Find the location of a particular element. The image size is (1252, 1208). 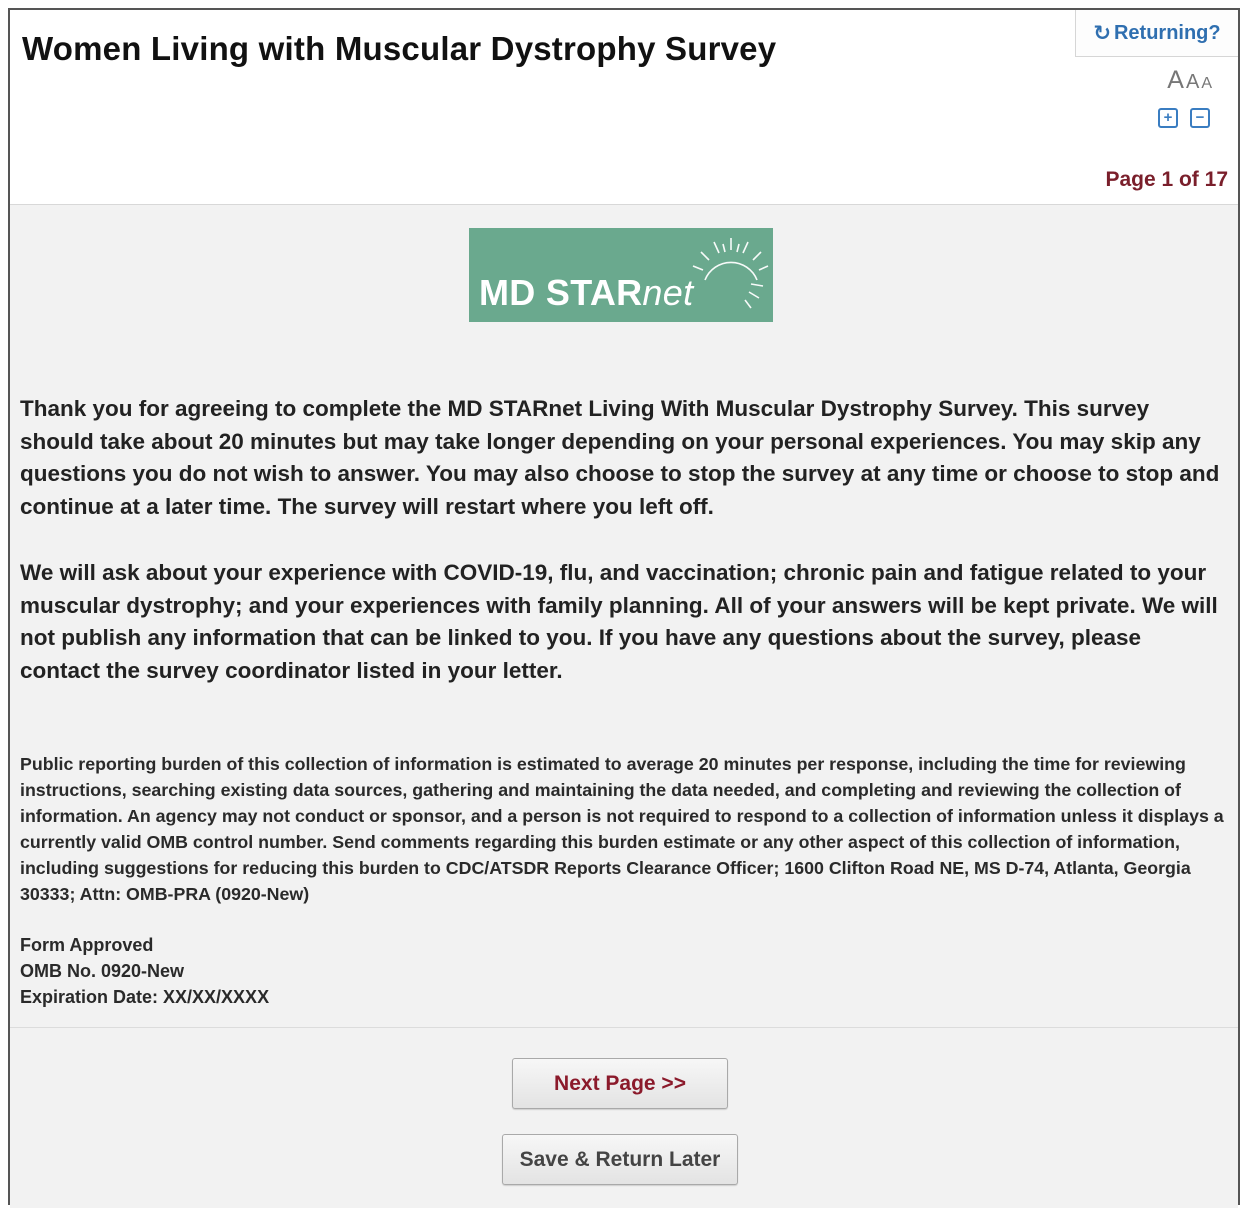

logo-main-text: MD STAR is located at coordinates (561, 292).